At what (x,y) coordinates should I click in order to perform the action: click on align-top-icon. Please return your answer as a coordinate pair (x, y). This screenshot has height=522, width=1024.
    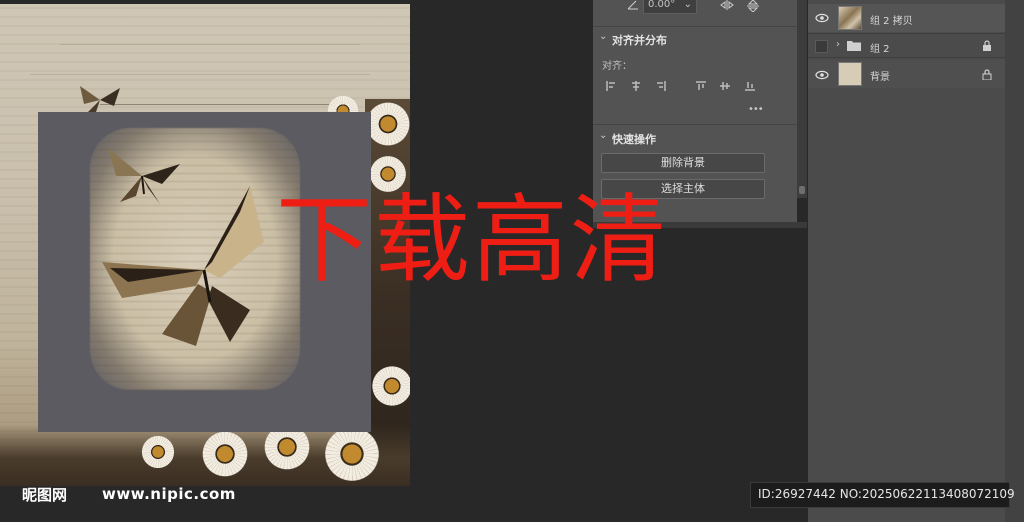
    Looking at the image, I should click on (701, 86).